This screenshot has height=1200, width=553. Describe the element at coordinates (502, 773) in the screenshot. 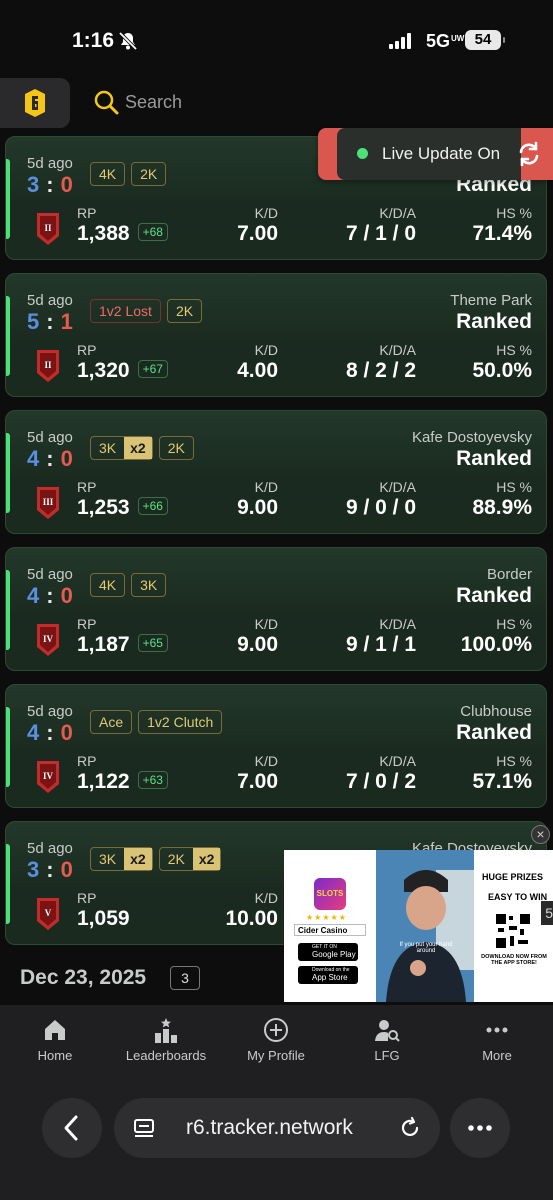

I see `stat-hs: HS % 57.1%` at that location.